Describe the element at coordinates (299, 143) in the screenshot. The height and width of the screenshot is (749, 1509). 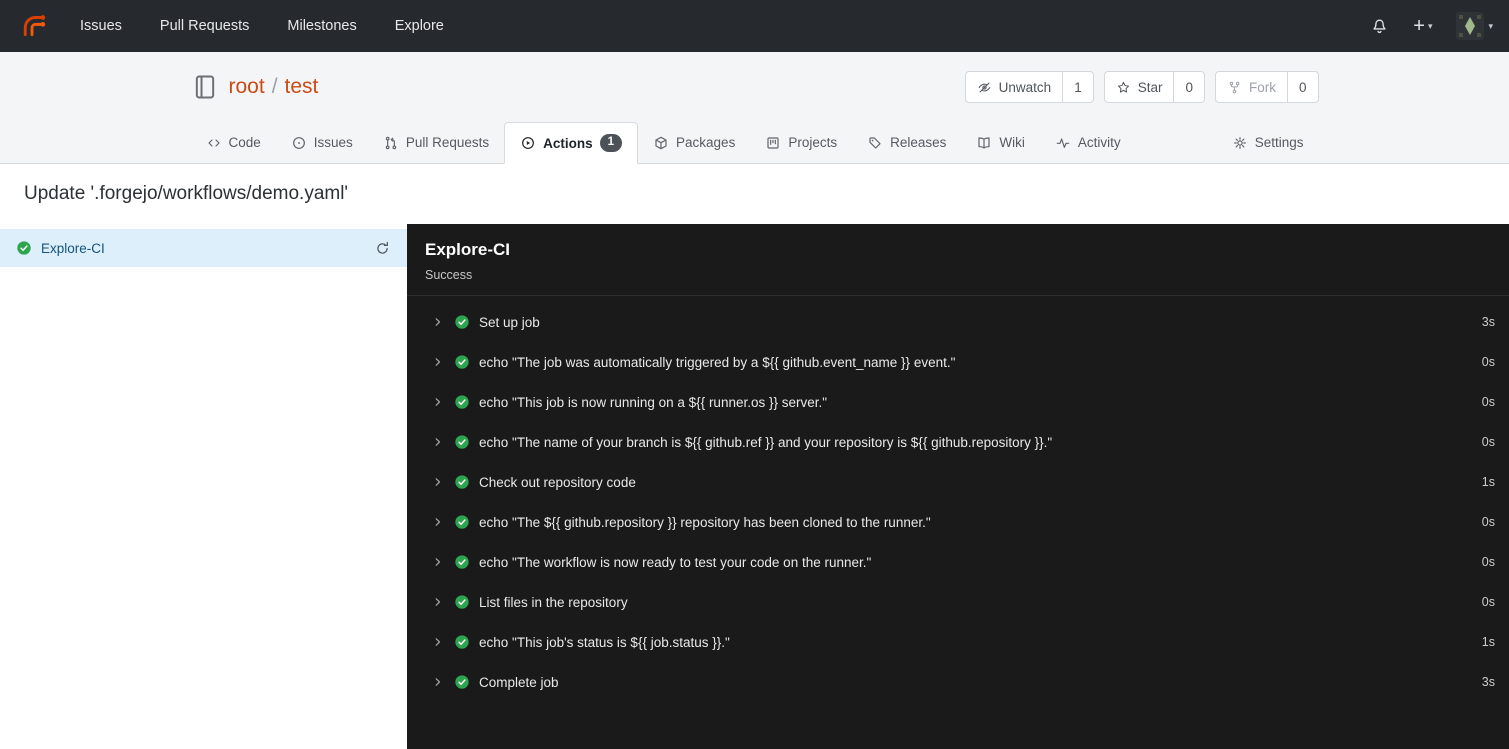
I see `issue-circle-icon` at that location.